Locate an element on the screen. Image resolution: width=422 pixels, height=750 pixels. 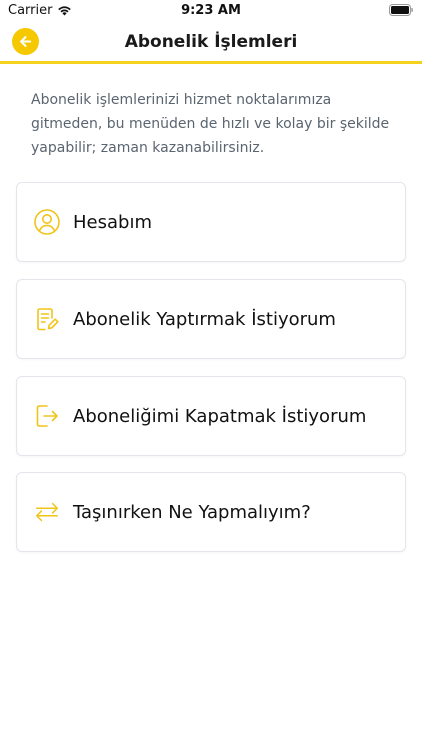
status-time: 9:23 AM is located at coordinates (211, 10).